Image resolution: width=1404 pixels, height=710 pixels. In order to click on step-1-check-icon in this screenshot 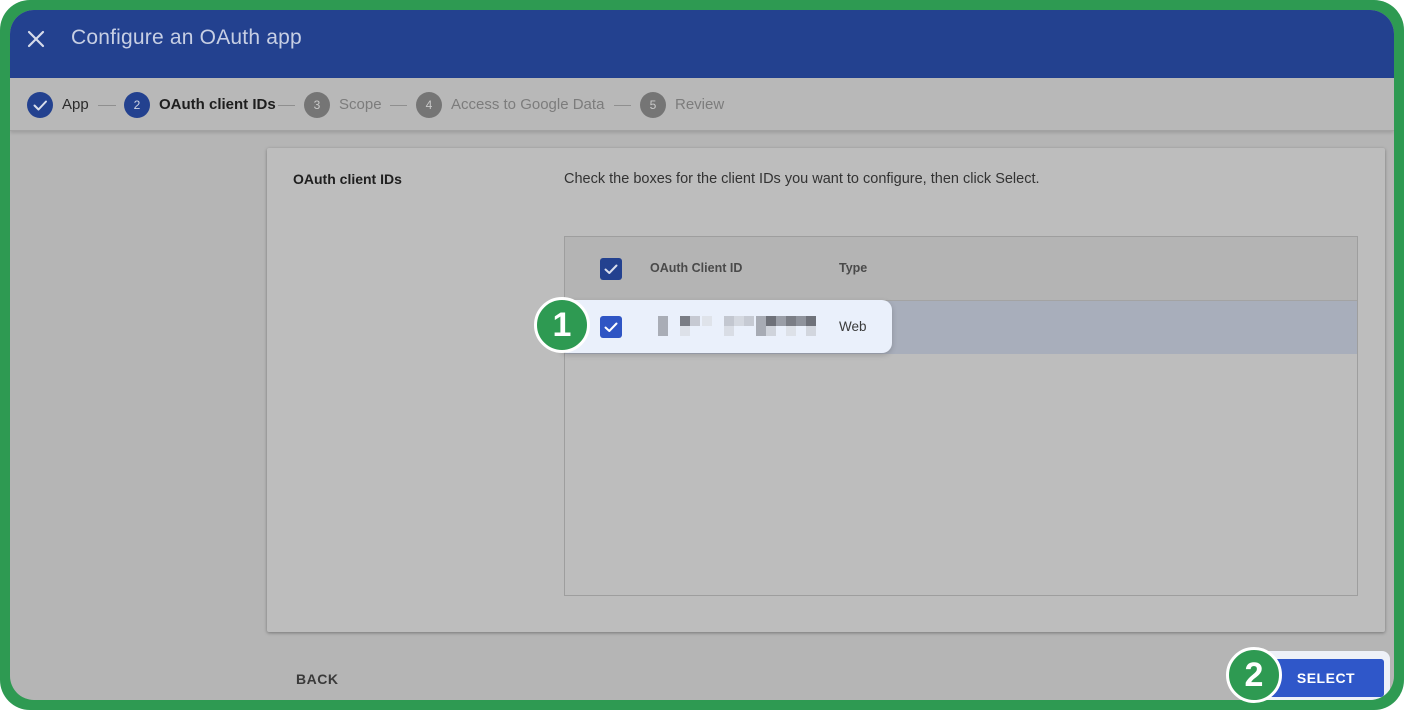, I will do `click(40, 105)`.